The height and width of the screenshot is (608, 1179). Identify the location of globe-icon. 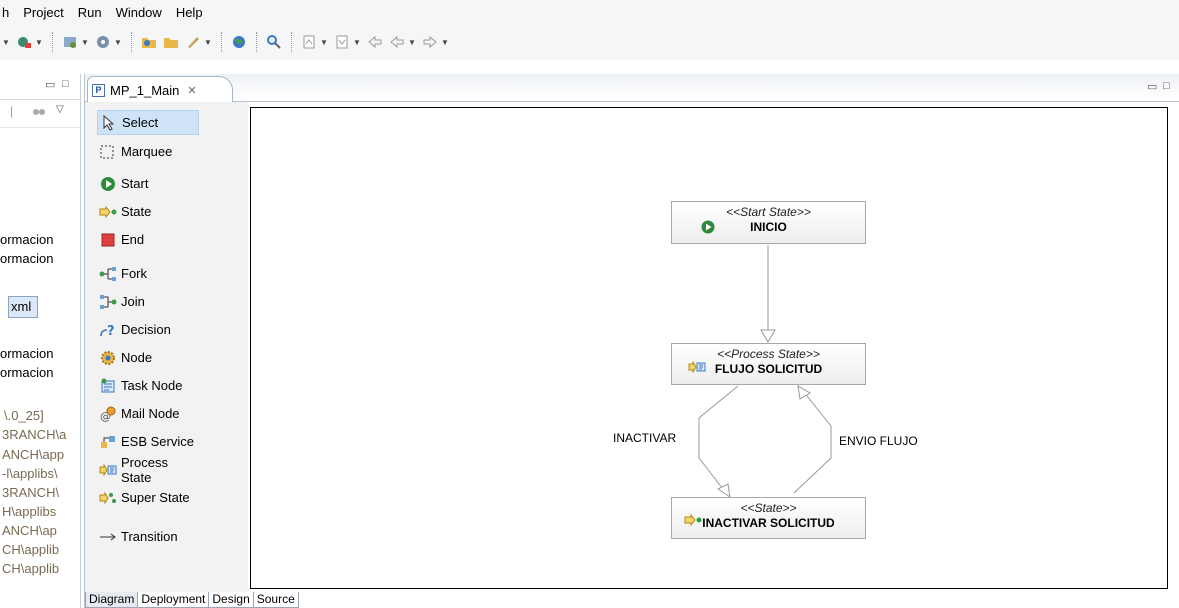
(239, 42).